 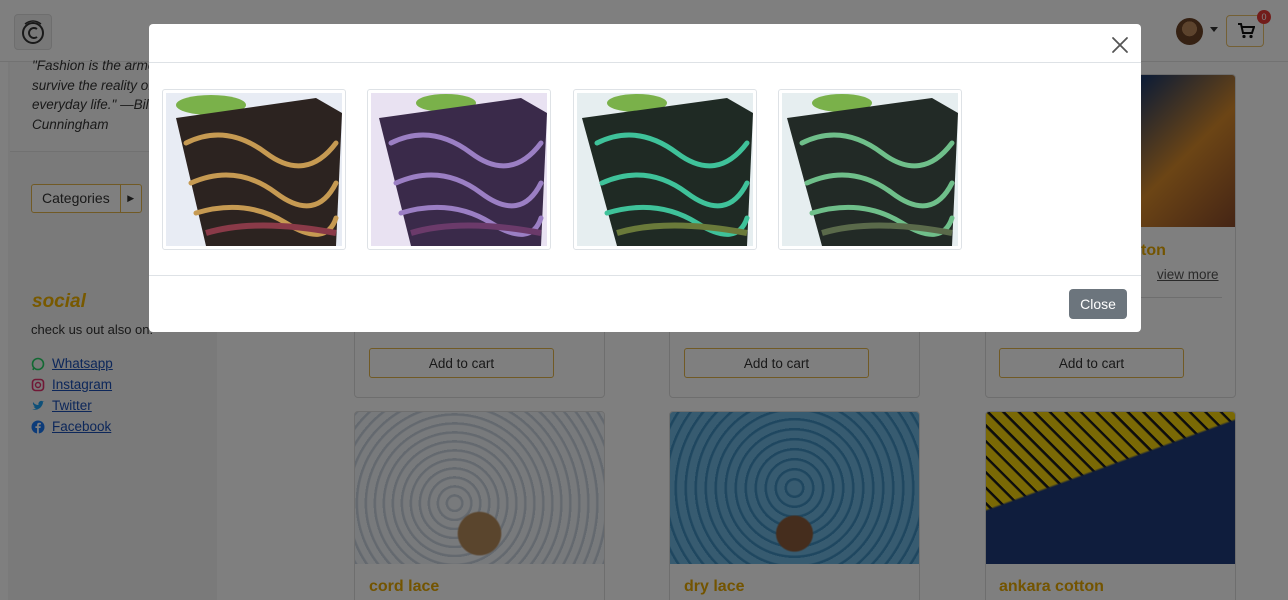 I want to click on modal-header, so click(x=645, y=43).